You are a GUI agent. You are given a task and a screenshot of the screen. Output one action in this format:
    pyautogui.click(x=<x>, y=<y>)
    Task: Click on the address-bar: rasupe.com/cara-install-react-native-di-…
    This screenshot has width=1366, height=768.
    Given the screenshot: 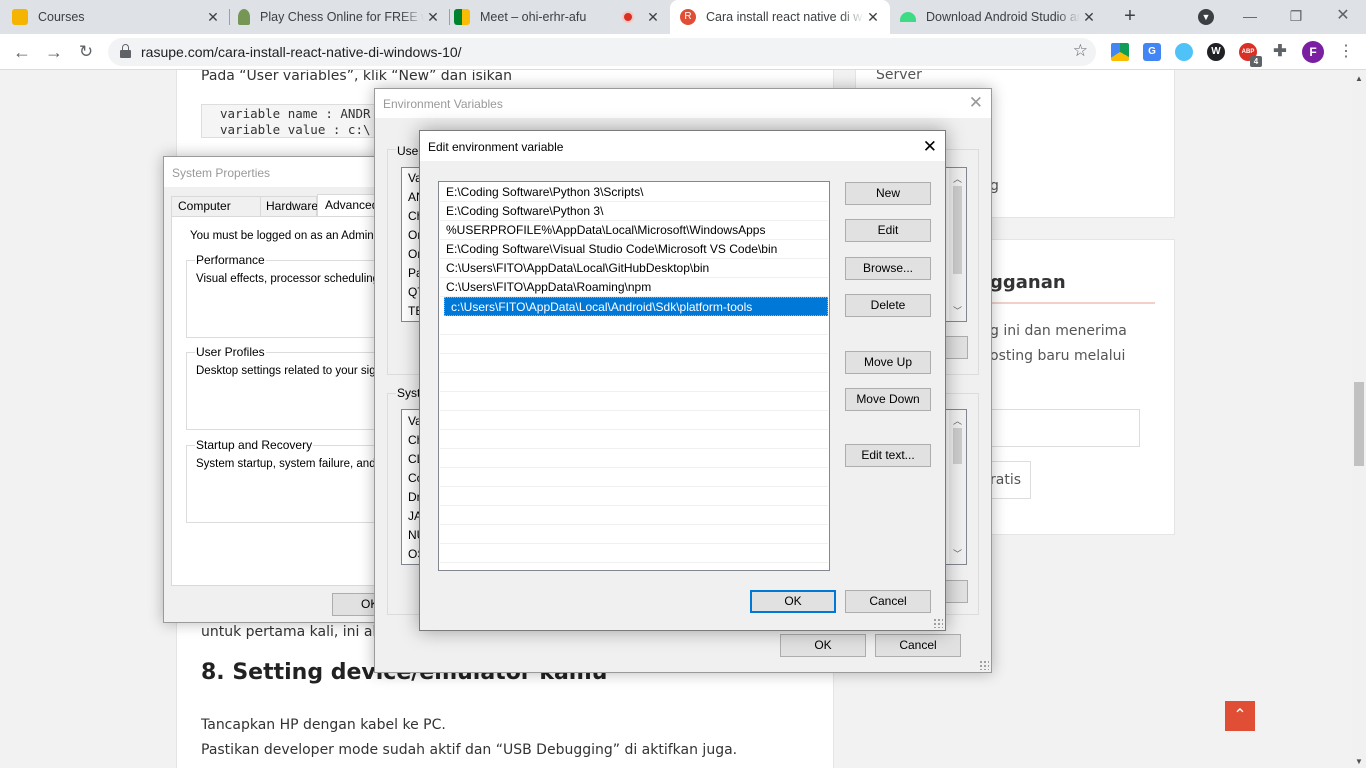 What is the action you would take?
    pyautogui.click(x=602, y=52)
    